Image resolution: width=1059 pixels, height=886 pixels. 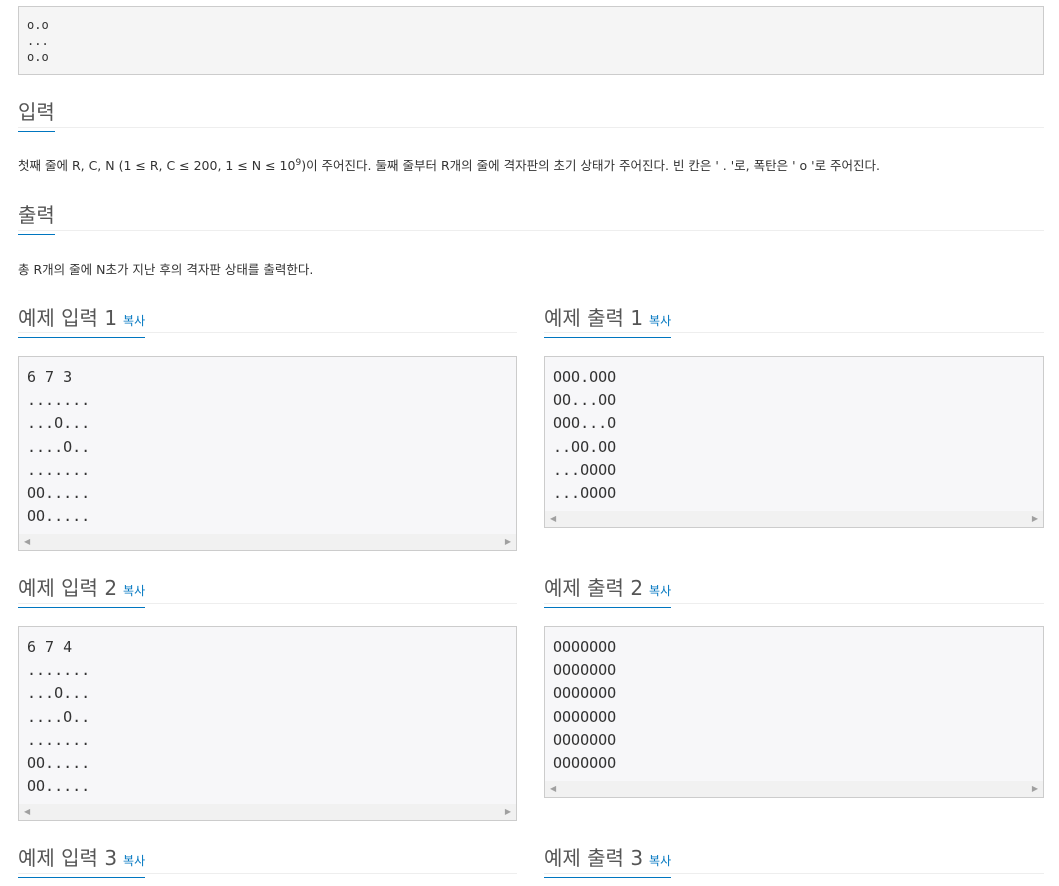 I want to click on input-section-header: 입력, so click(x=36, y=114).